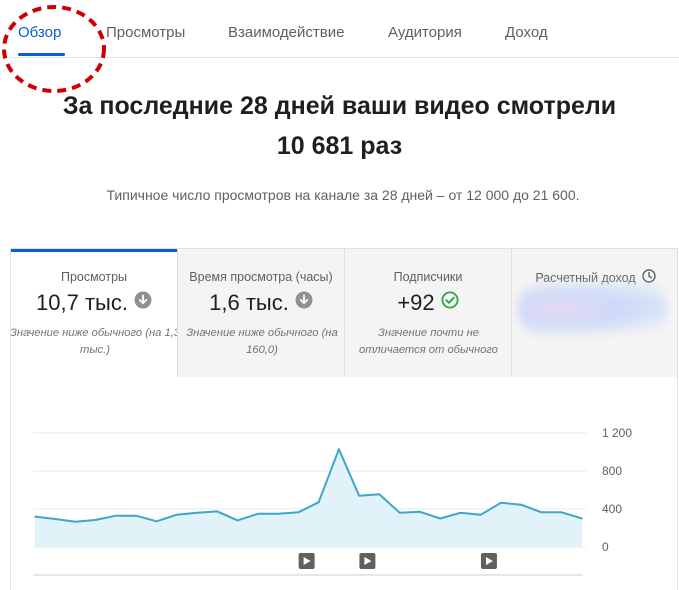 This screenshot has width=679, height=590. I want to click on y-tick-label: 0, so click(605, 547).